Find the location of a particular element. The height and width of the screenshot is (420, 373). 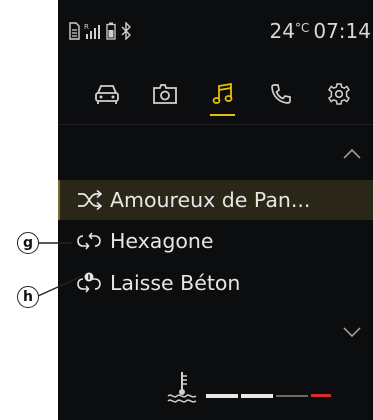

signal-icon: R is located at coordinates (92, 31).